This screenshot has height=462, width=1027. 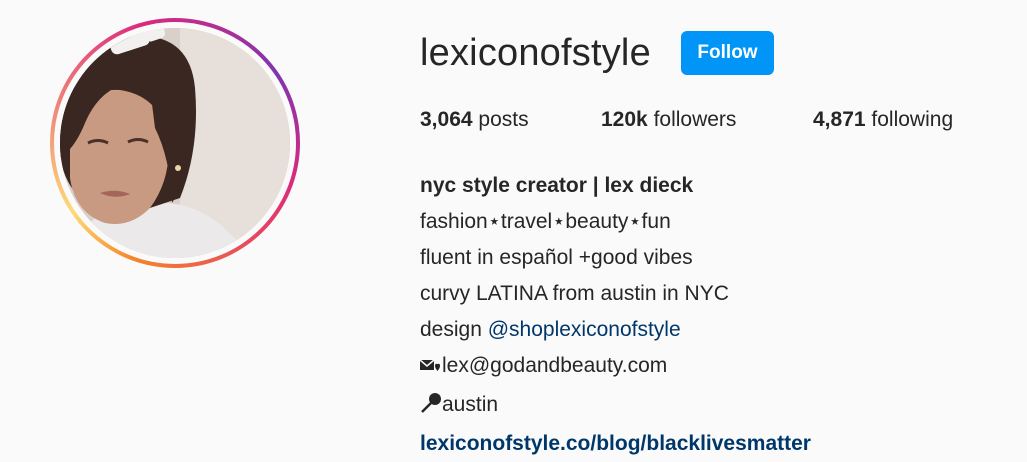 What do you see at coordinates (615, 406) in the screenshot?
I see `bio-location-line: austin` at bounding box center [615, 406].